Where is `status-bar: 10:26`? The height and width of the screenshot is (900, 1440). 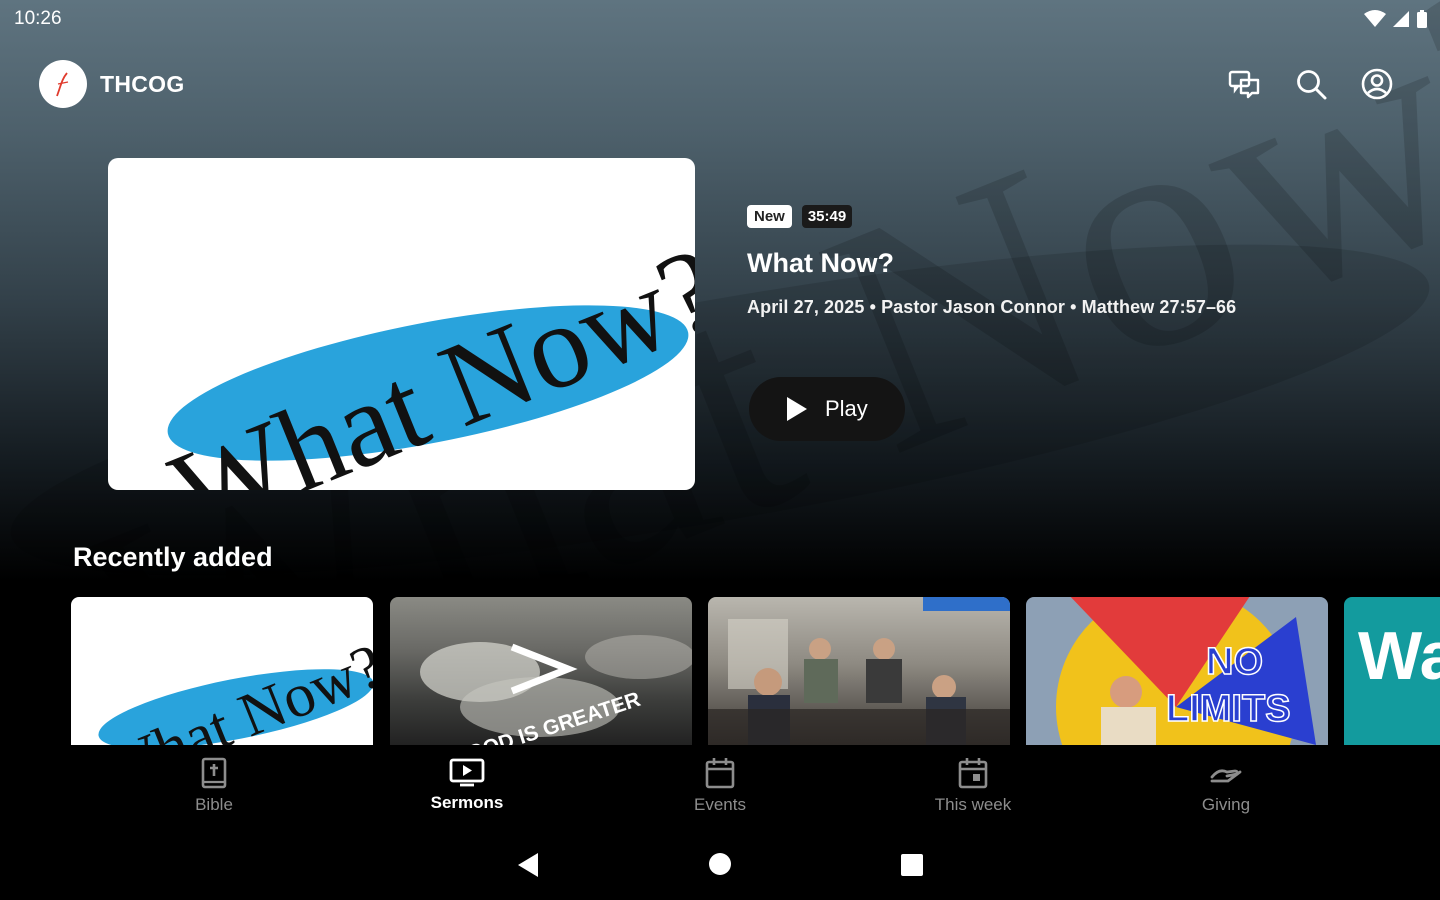 status-bar: 10:26 is located at coordinates (720, 19).